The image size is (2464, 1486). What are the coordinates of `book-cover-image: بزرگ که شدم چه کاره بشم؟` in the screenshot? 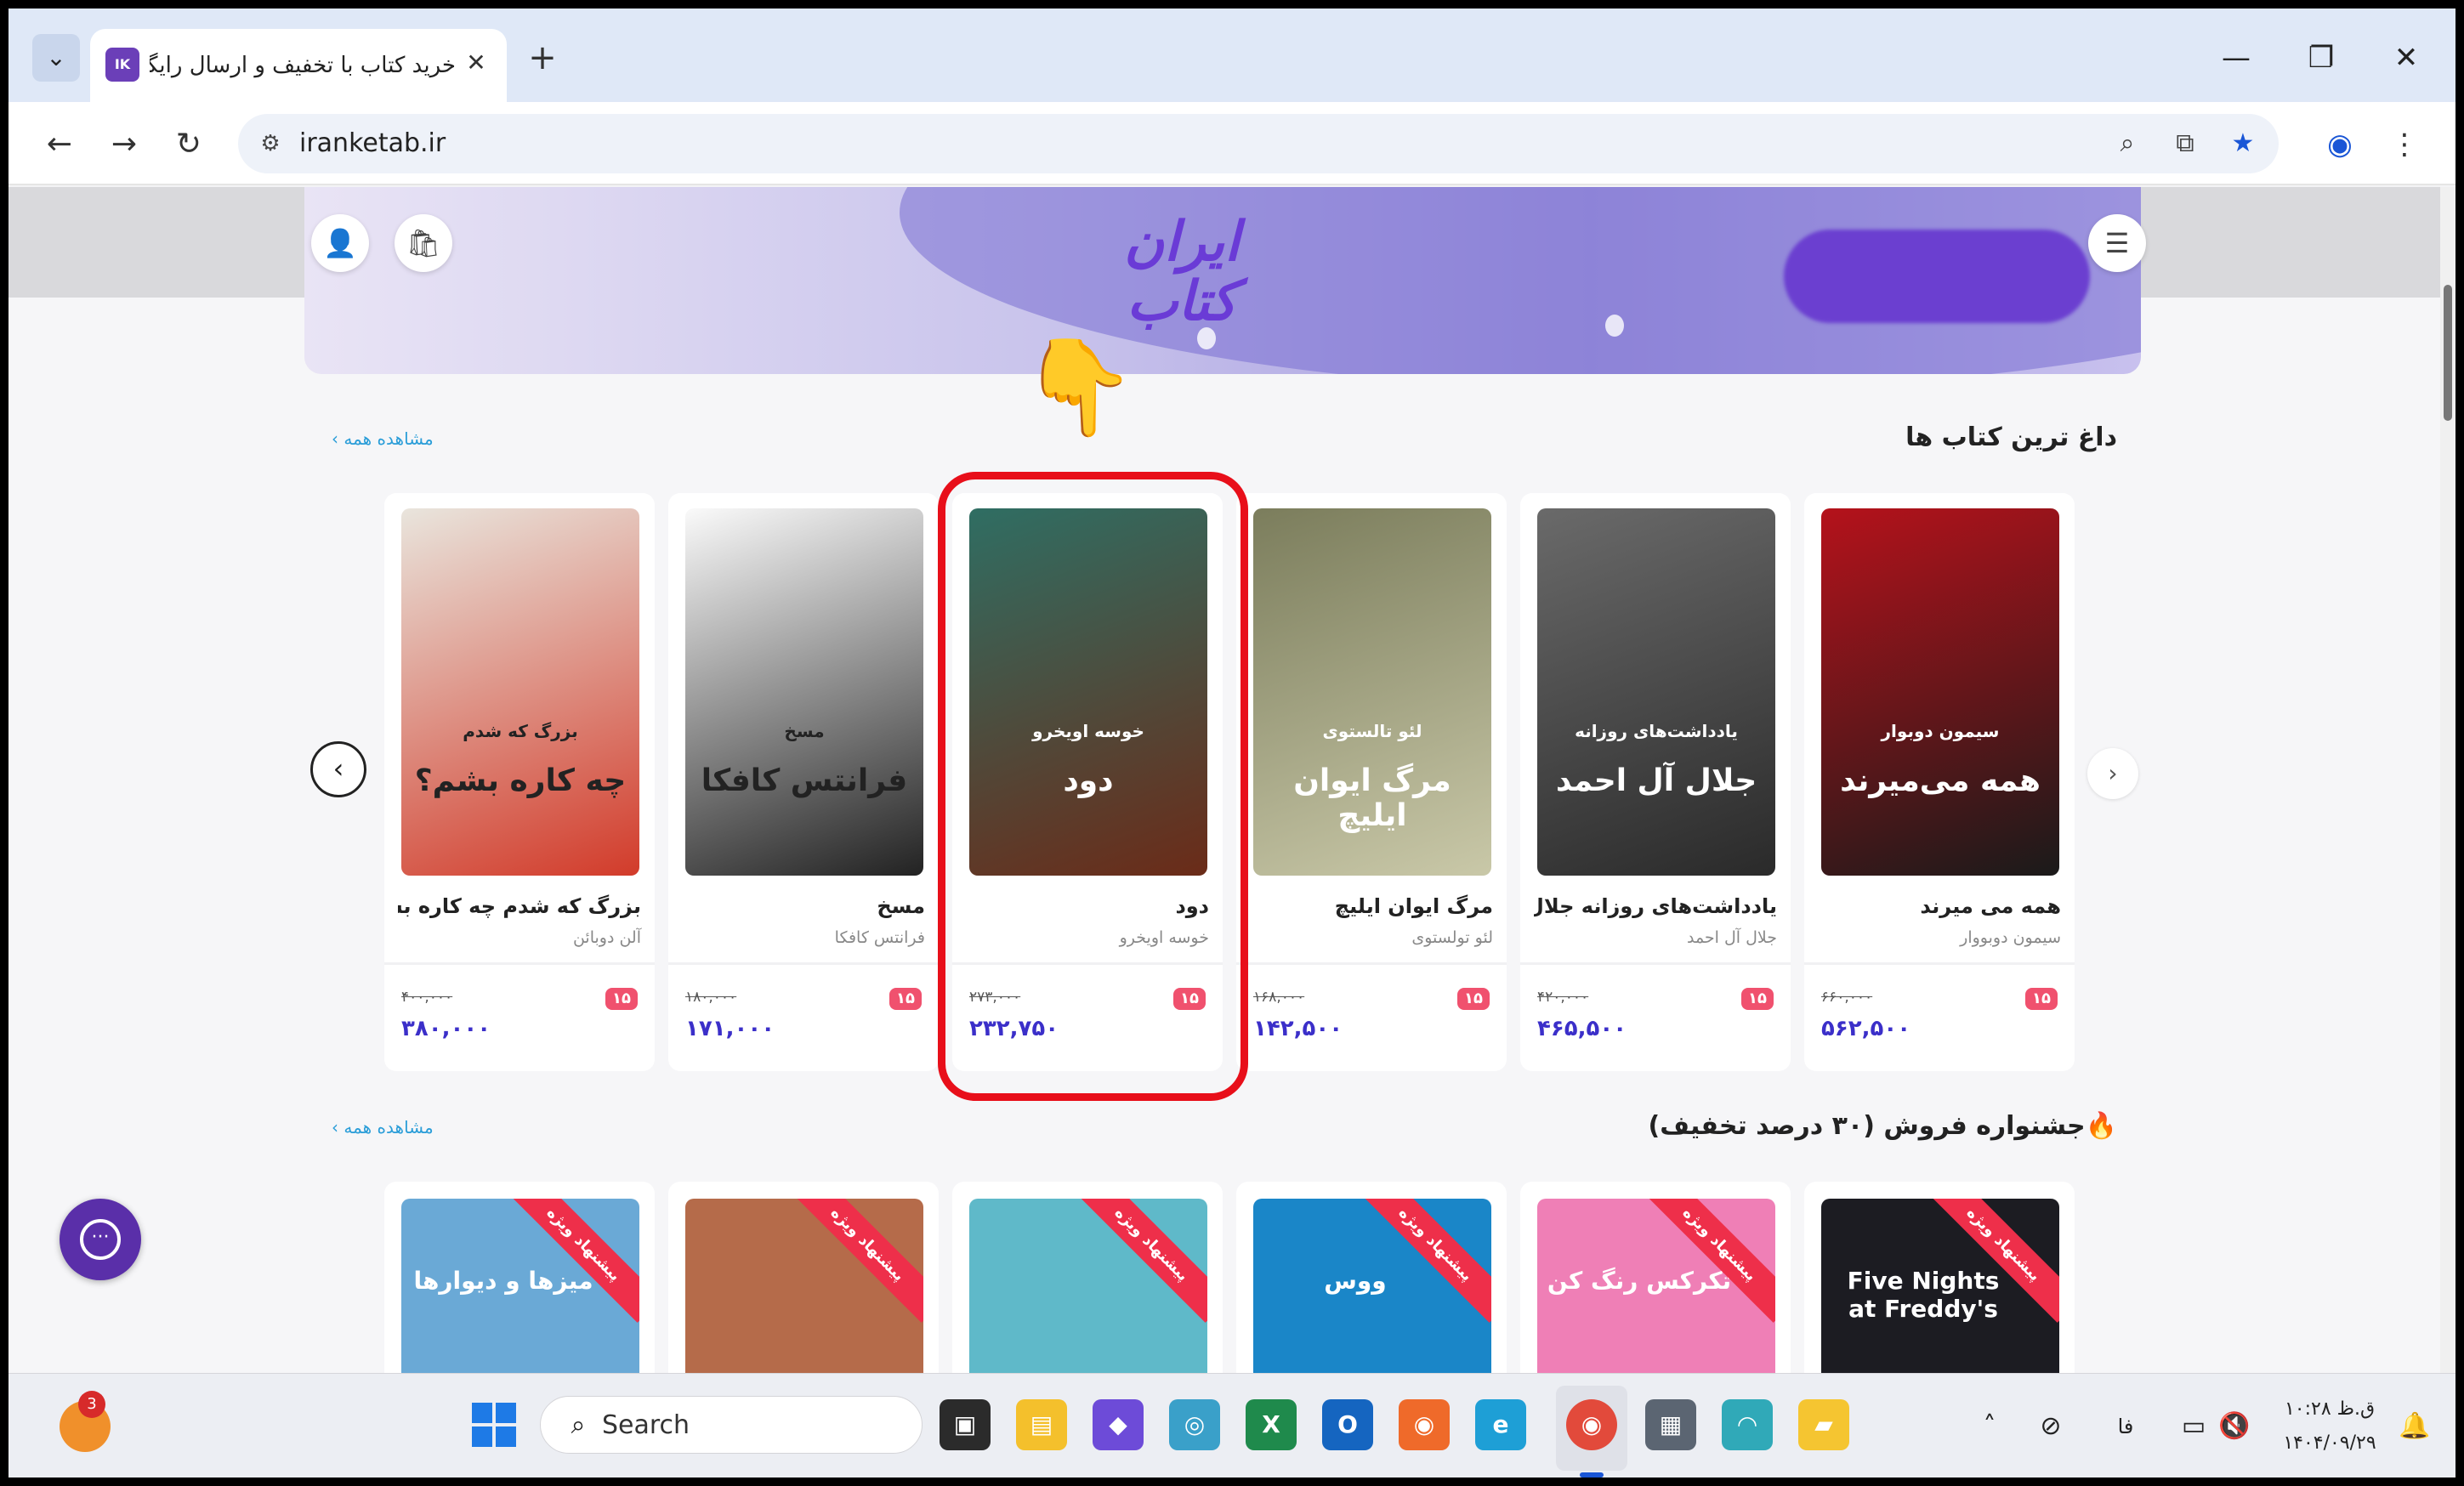 It's located at (520, 692).